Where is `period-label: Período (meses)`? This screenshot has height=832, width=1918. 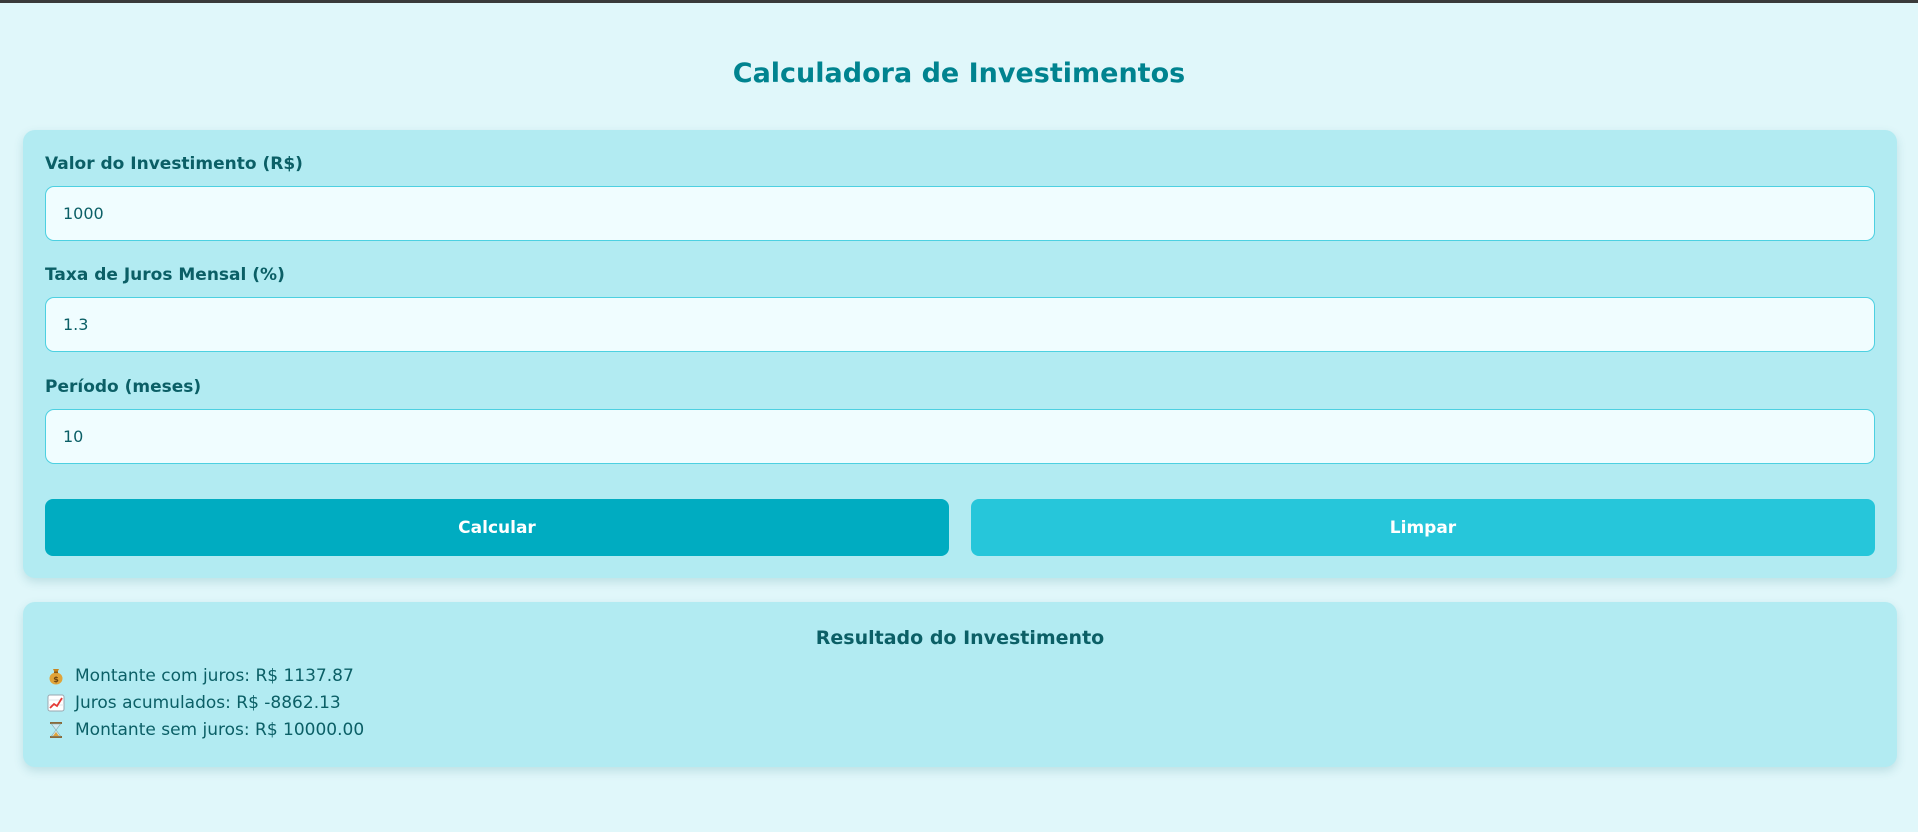 period-label: Período (meses) is located at coordinates (123, 387).